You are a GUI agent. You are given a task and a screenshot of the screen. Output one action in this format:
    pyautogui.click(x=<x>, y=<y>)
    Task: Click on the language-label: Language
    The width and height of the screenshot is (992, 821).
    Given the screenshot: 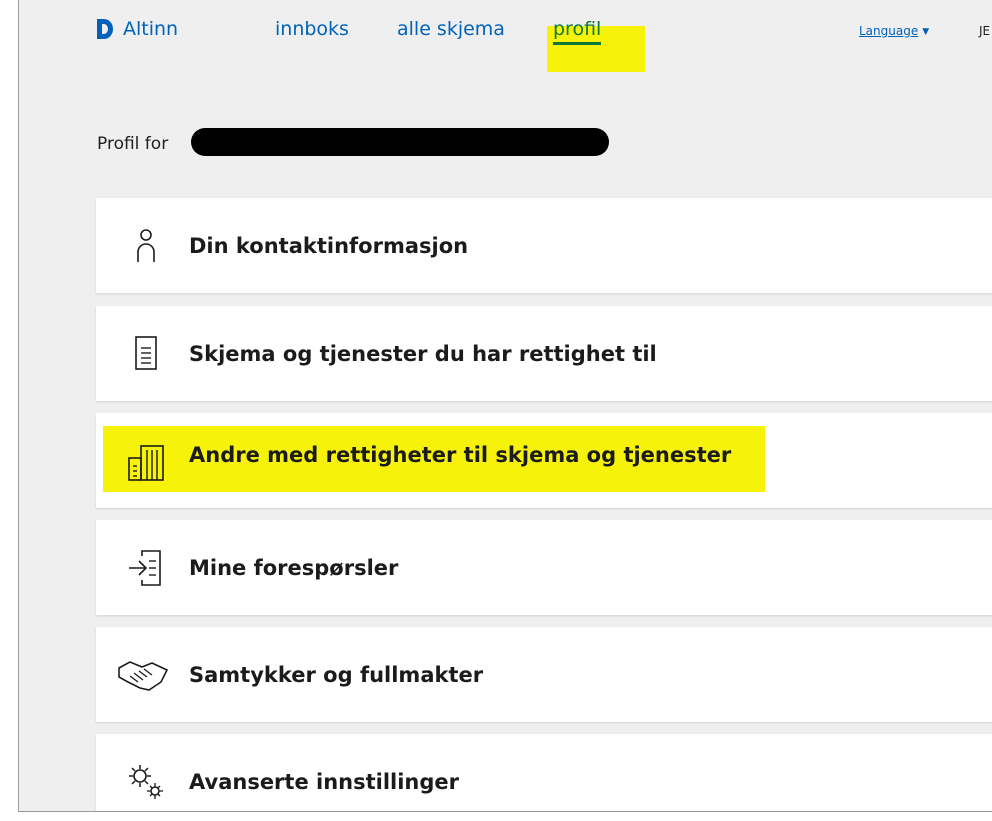 What is the action you would take?
    pyautogui.click(x=889, y=31)
    